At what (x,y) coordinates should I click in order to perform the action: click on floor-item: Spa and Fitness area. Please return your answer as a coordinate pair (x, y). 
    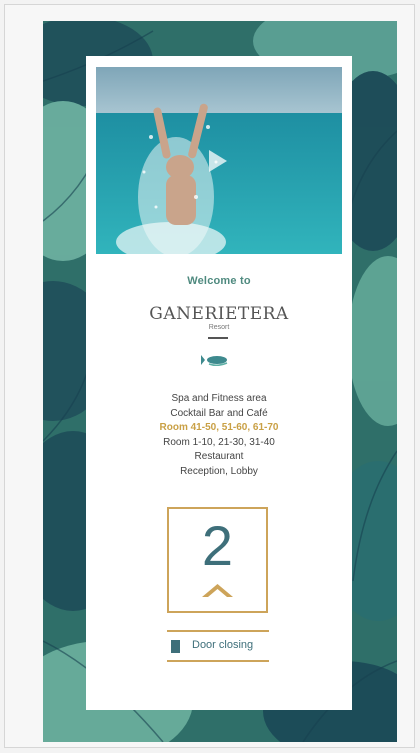
    Looking at the image, I should click on (219, 398).